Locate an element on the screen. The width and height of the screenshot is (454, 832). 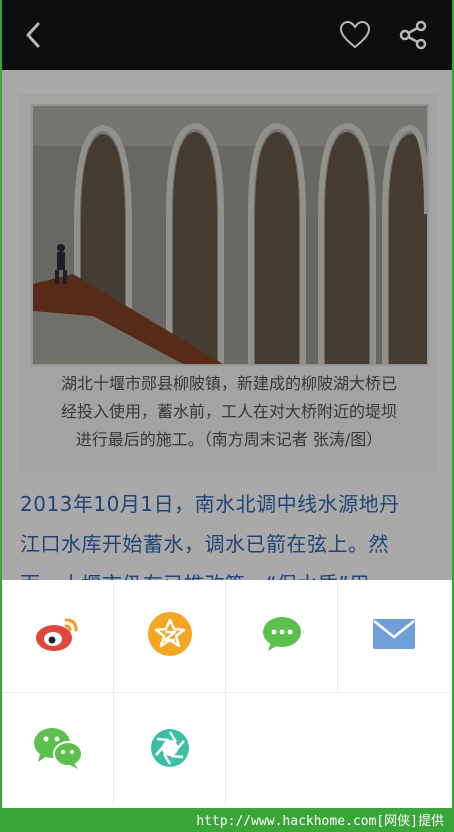
watermark-text: http://www.hackhome.com[网侠]提供 is located at coordinates (320, 821).